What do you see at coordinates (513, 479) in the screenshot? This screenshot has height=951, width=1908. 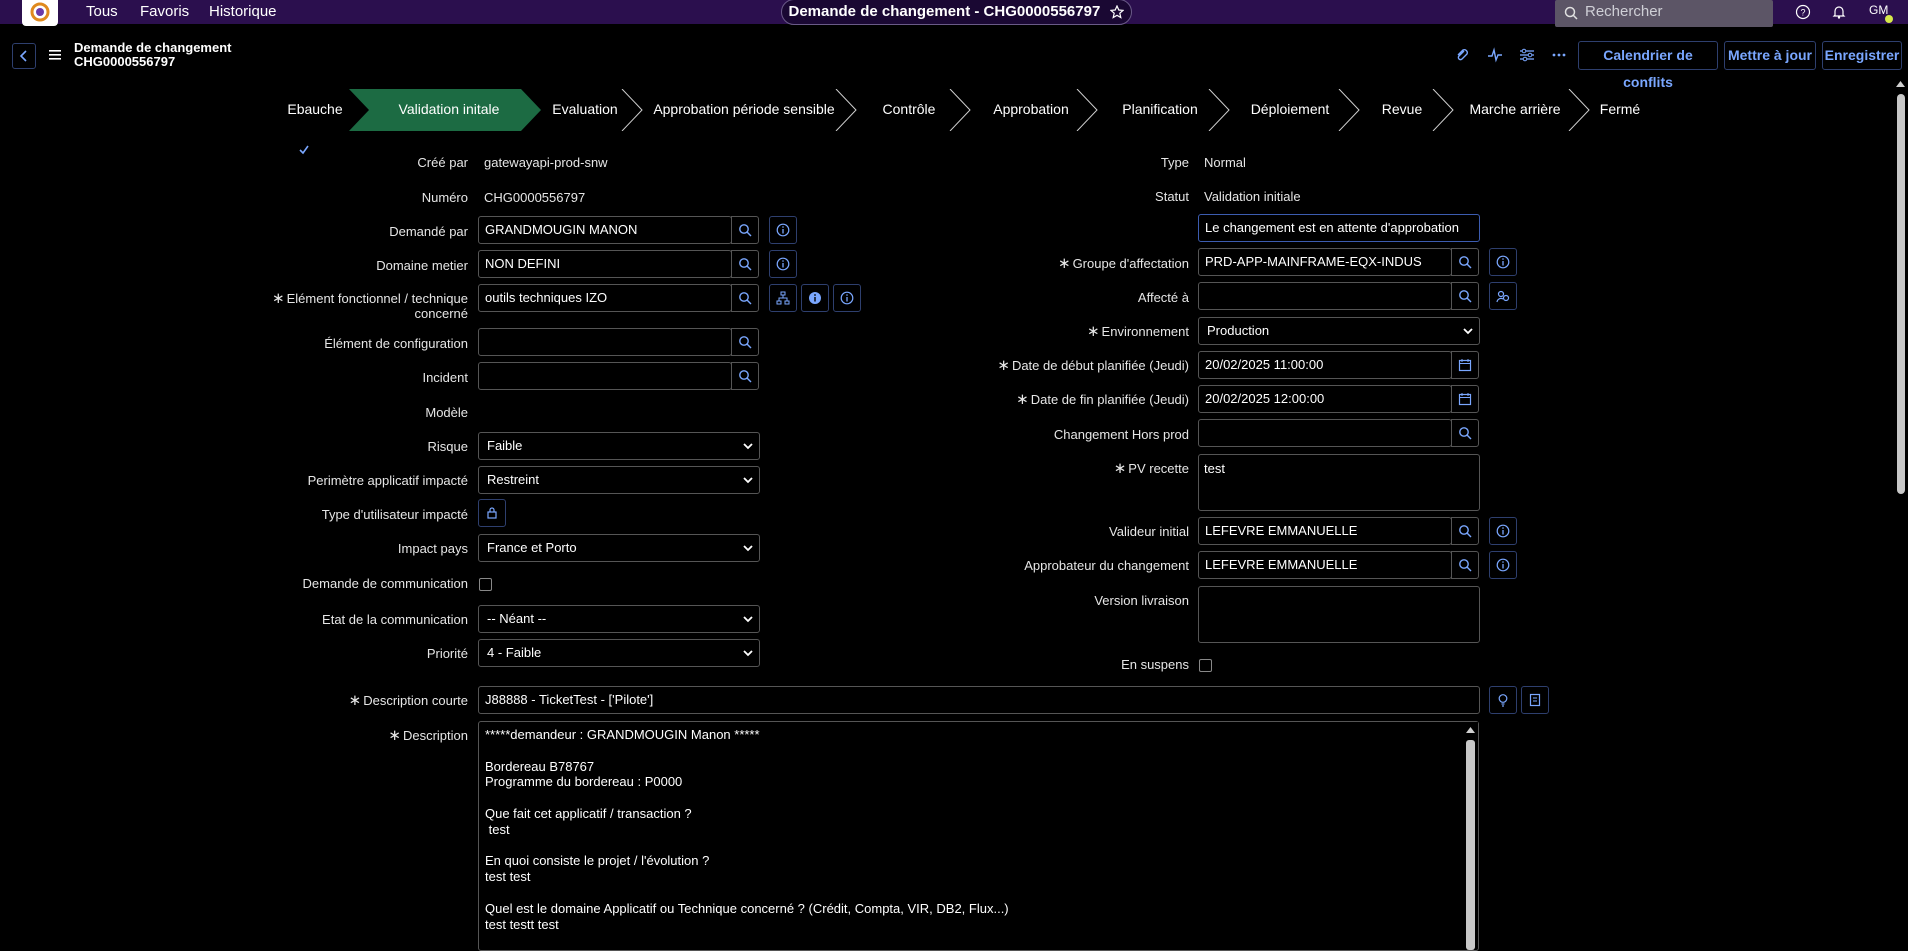 I see `scope-value: Restreint` at bounding box center [513, 479].